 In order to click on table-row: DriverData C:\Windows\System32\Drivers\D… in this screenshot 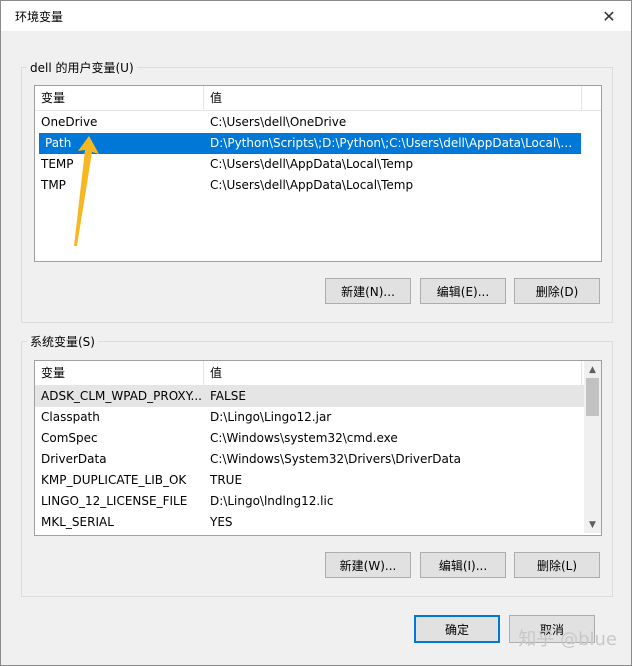, I will do `click(309, 459)`.